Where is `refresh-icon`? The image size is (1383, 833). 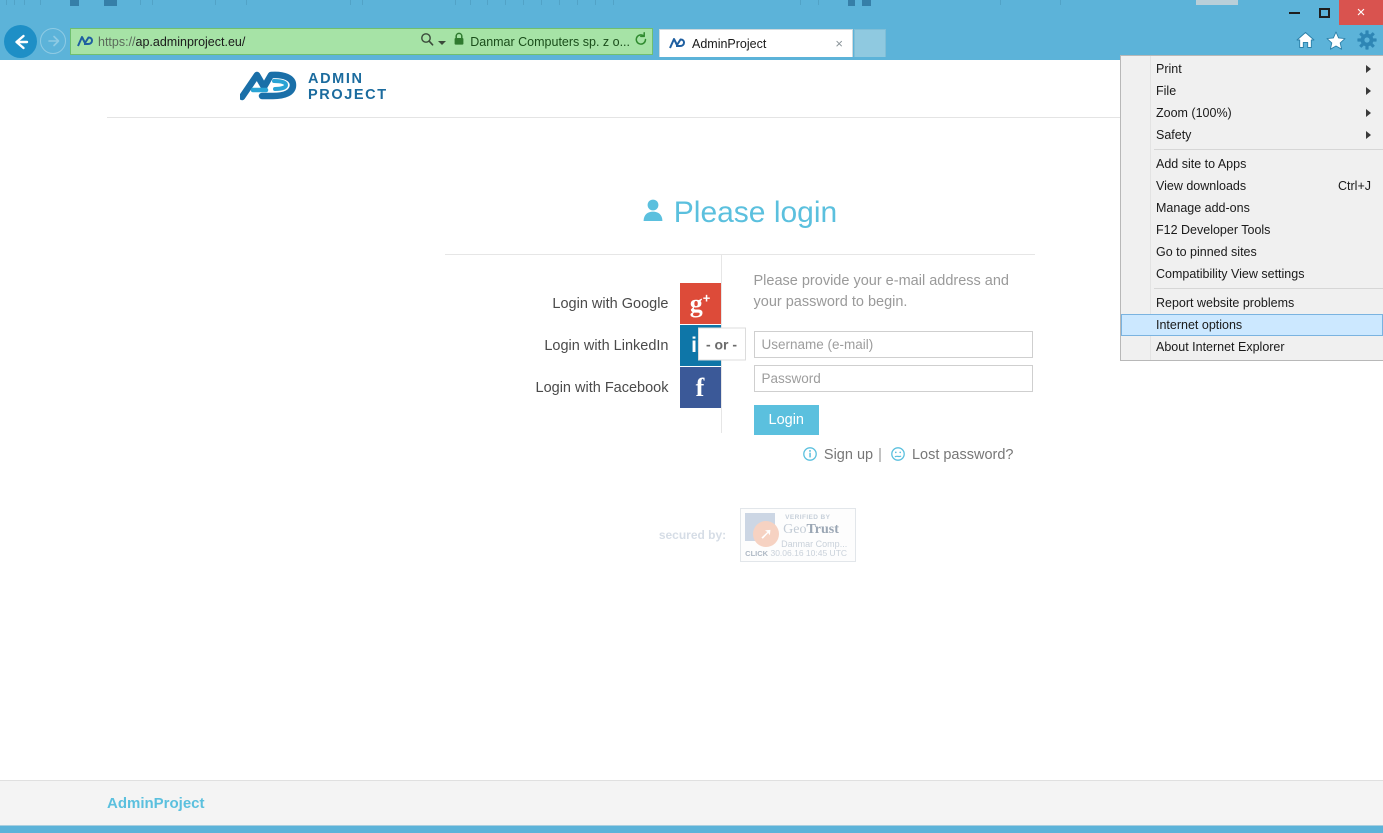
refresh-icon is located at coordinates (641, 41).